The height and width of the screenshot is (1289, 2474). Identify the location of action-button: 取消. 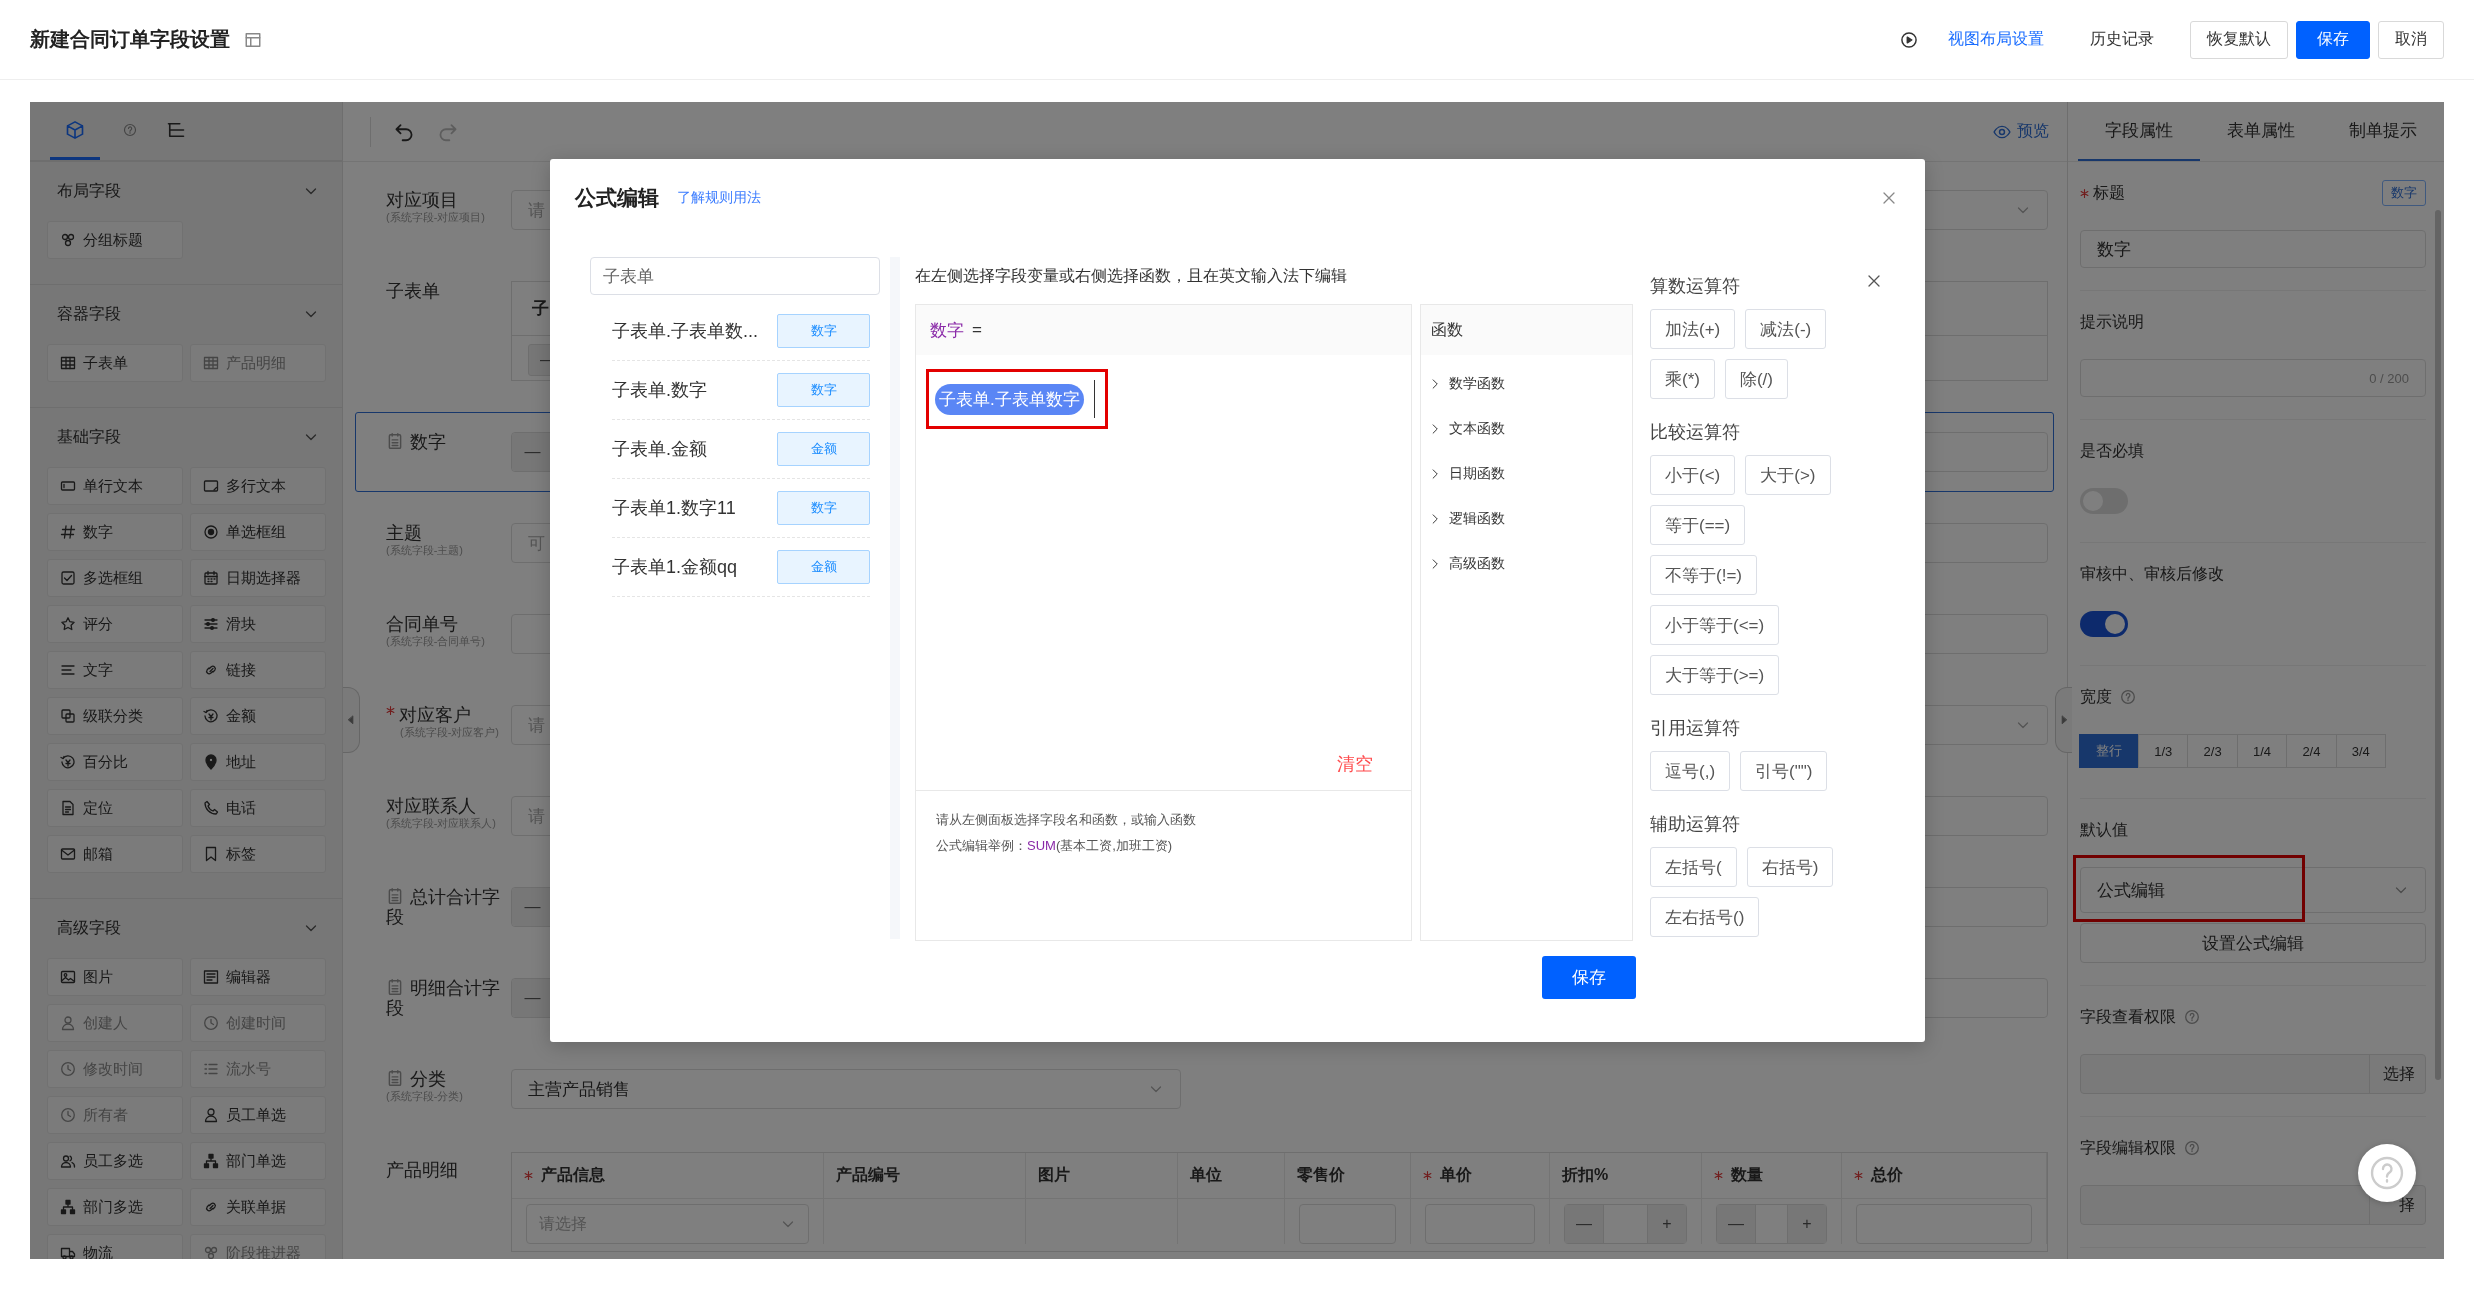
(2411, 39).